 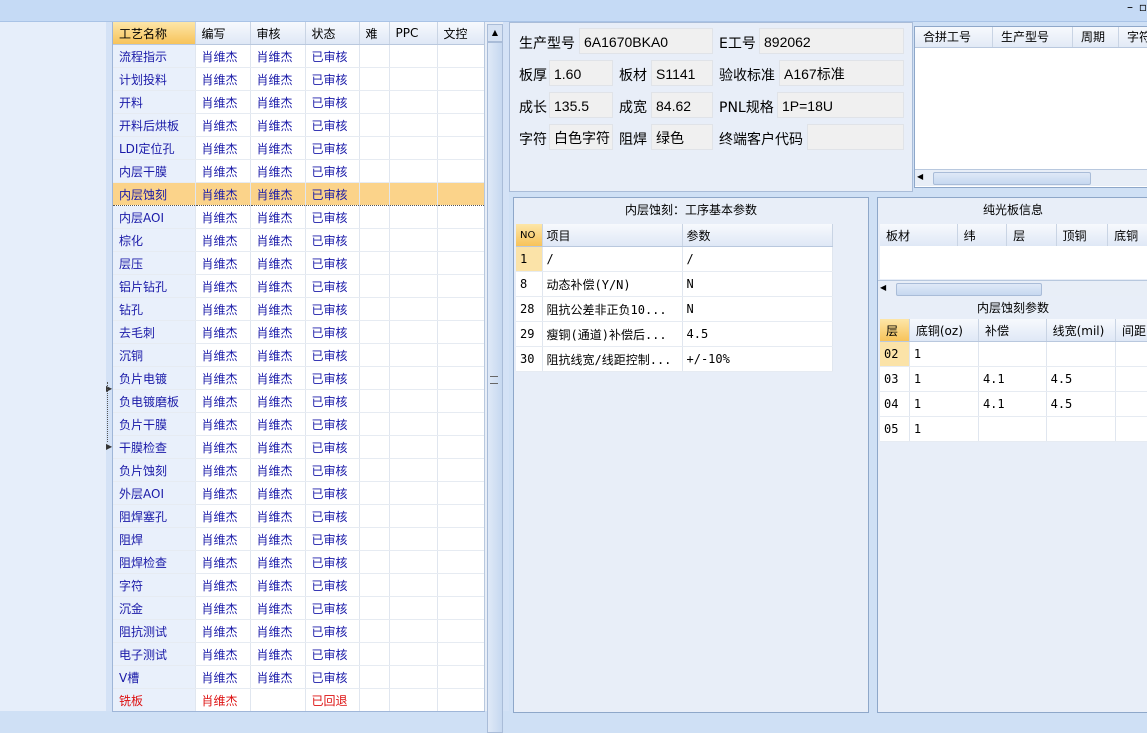 I want to click on process-row: 沉金 肖维杰 肖维杰 已审核, so click(x=298, y=608).